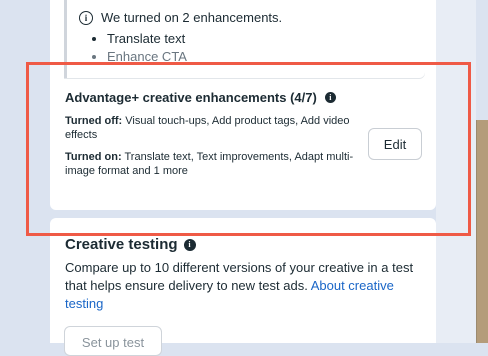 The width and height of the screenshot is (488, 356). What do you see at coordinates (192, 17) in the screenshot?
I see `notice-message: We turned on 2 enhancements.` at bounding box center [192, 17].